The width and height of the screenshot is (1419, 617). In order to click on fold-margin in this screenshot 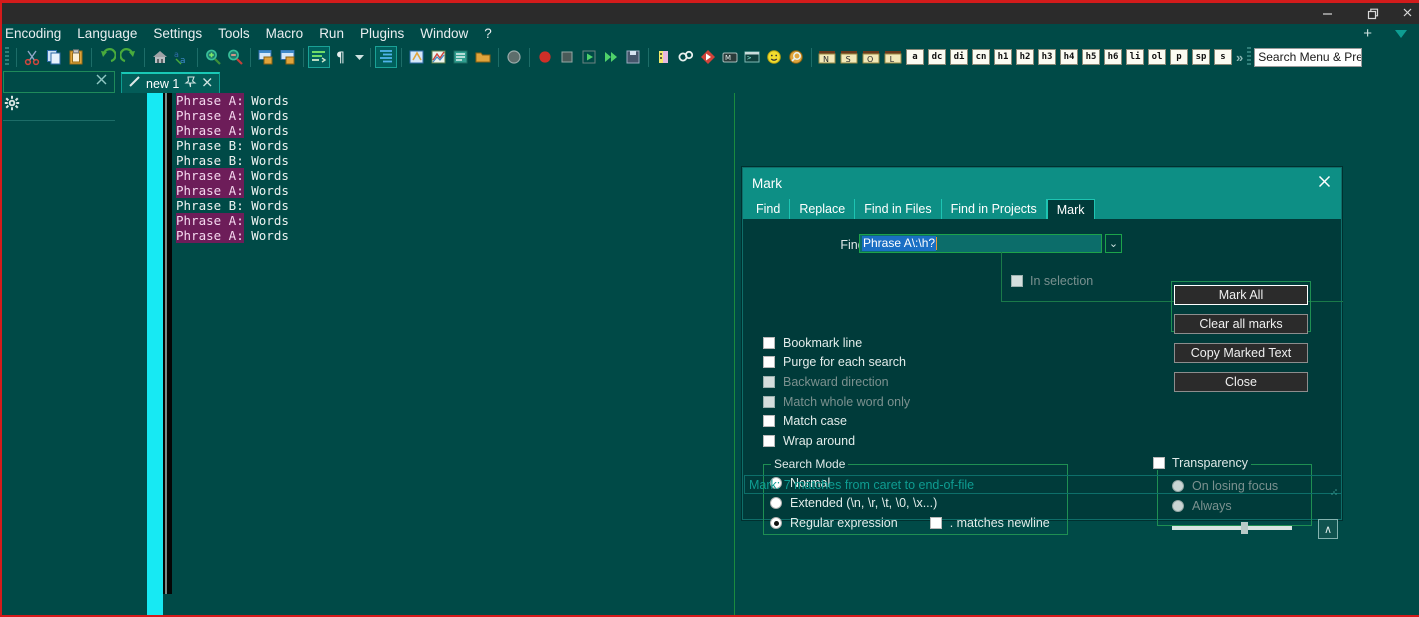, I will do `click(167, 343)`.